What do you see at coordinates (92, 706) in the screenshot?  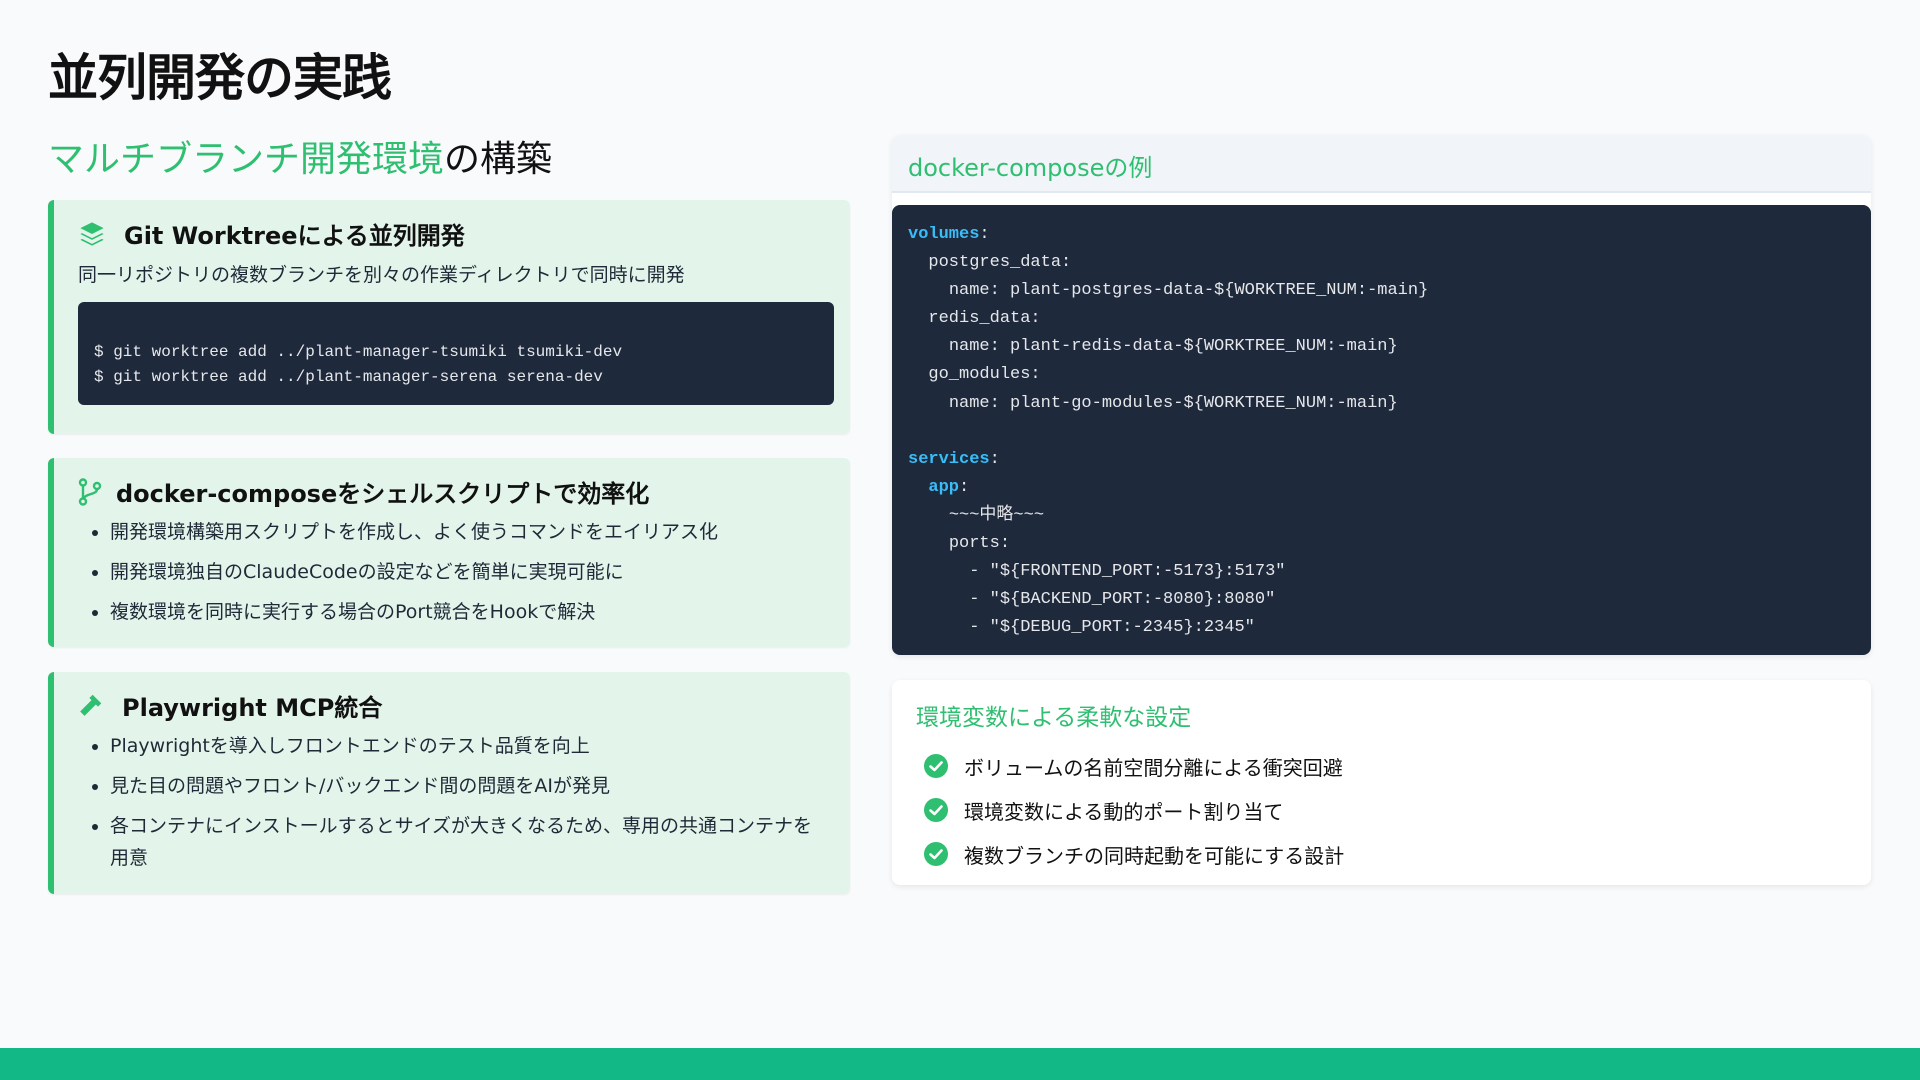 I see `hammer-icon` at bounding box center [92, 706].